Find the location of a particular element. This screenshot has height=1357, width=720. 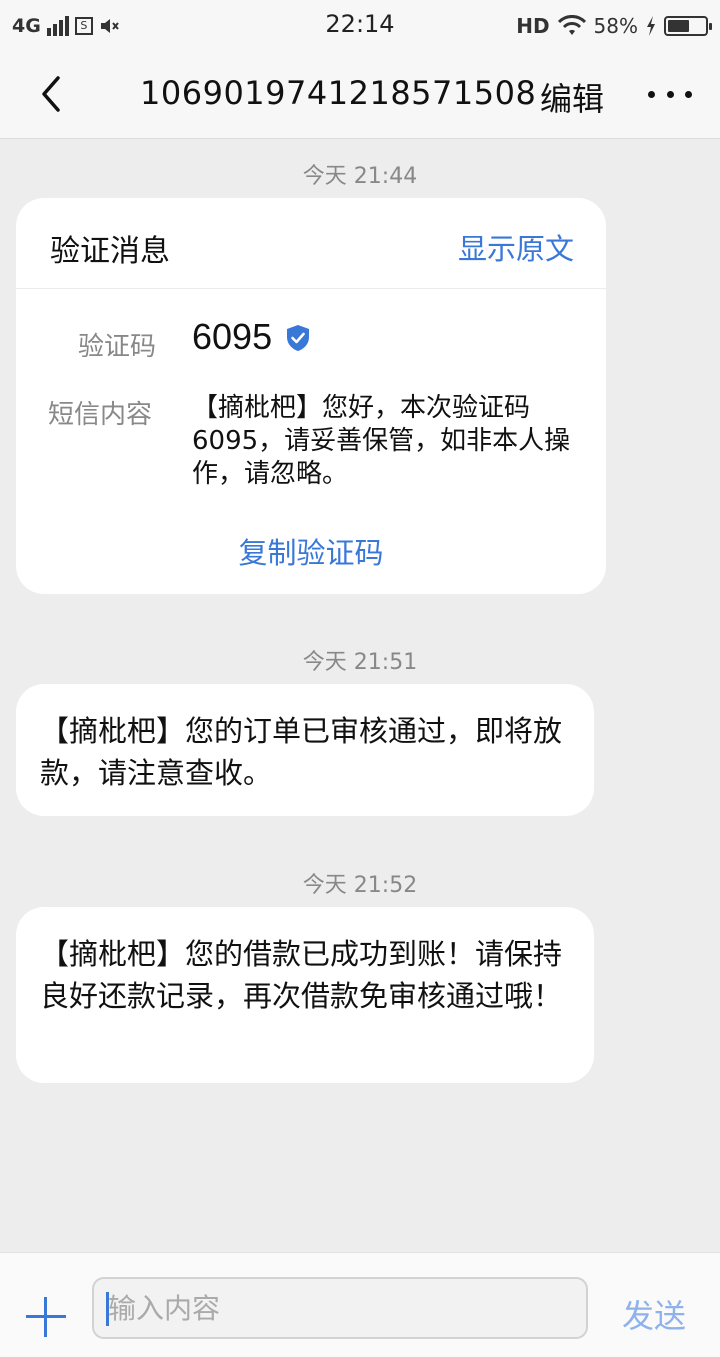

card-divider is located at coordinates (311, 288).